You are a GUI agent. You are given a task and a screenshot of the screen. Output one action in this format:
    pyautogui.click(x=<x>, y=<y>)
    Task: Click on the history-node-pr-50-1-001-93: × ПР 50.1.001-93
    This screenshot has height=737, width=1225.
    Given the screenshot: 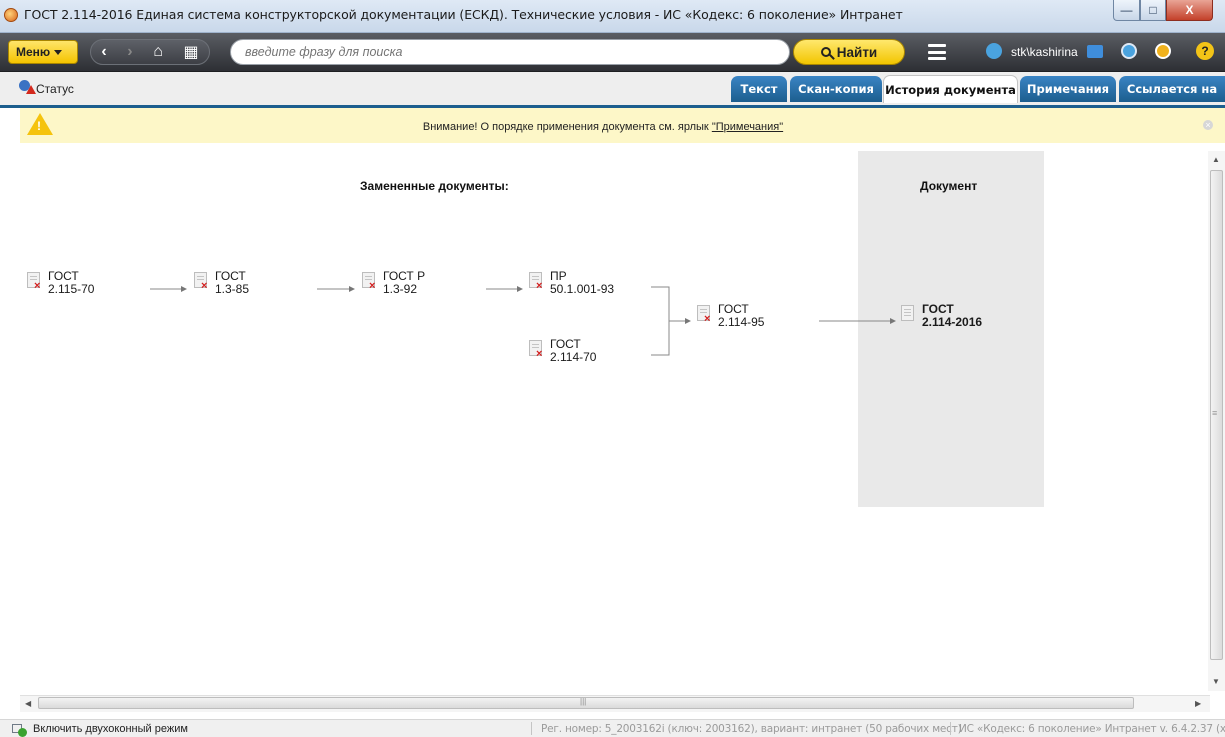 What is the action you would take?
    pyautogui.click(x=571, y=283)
    